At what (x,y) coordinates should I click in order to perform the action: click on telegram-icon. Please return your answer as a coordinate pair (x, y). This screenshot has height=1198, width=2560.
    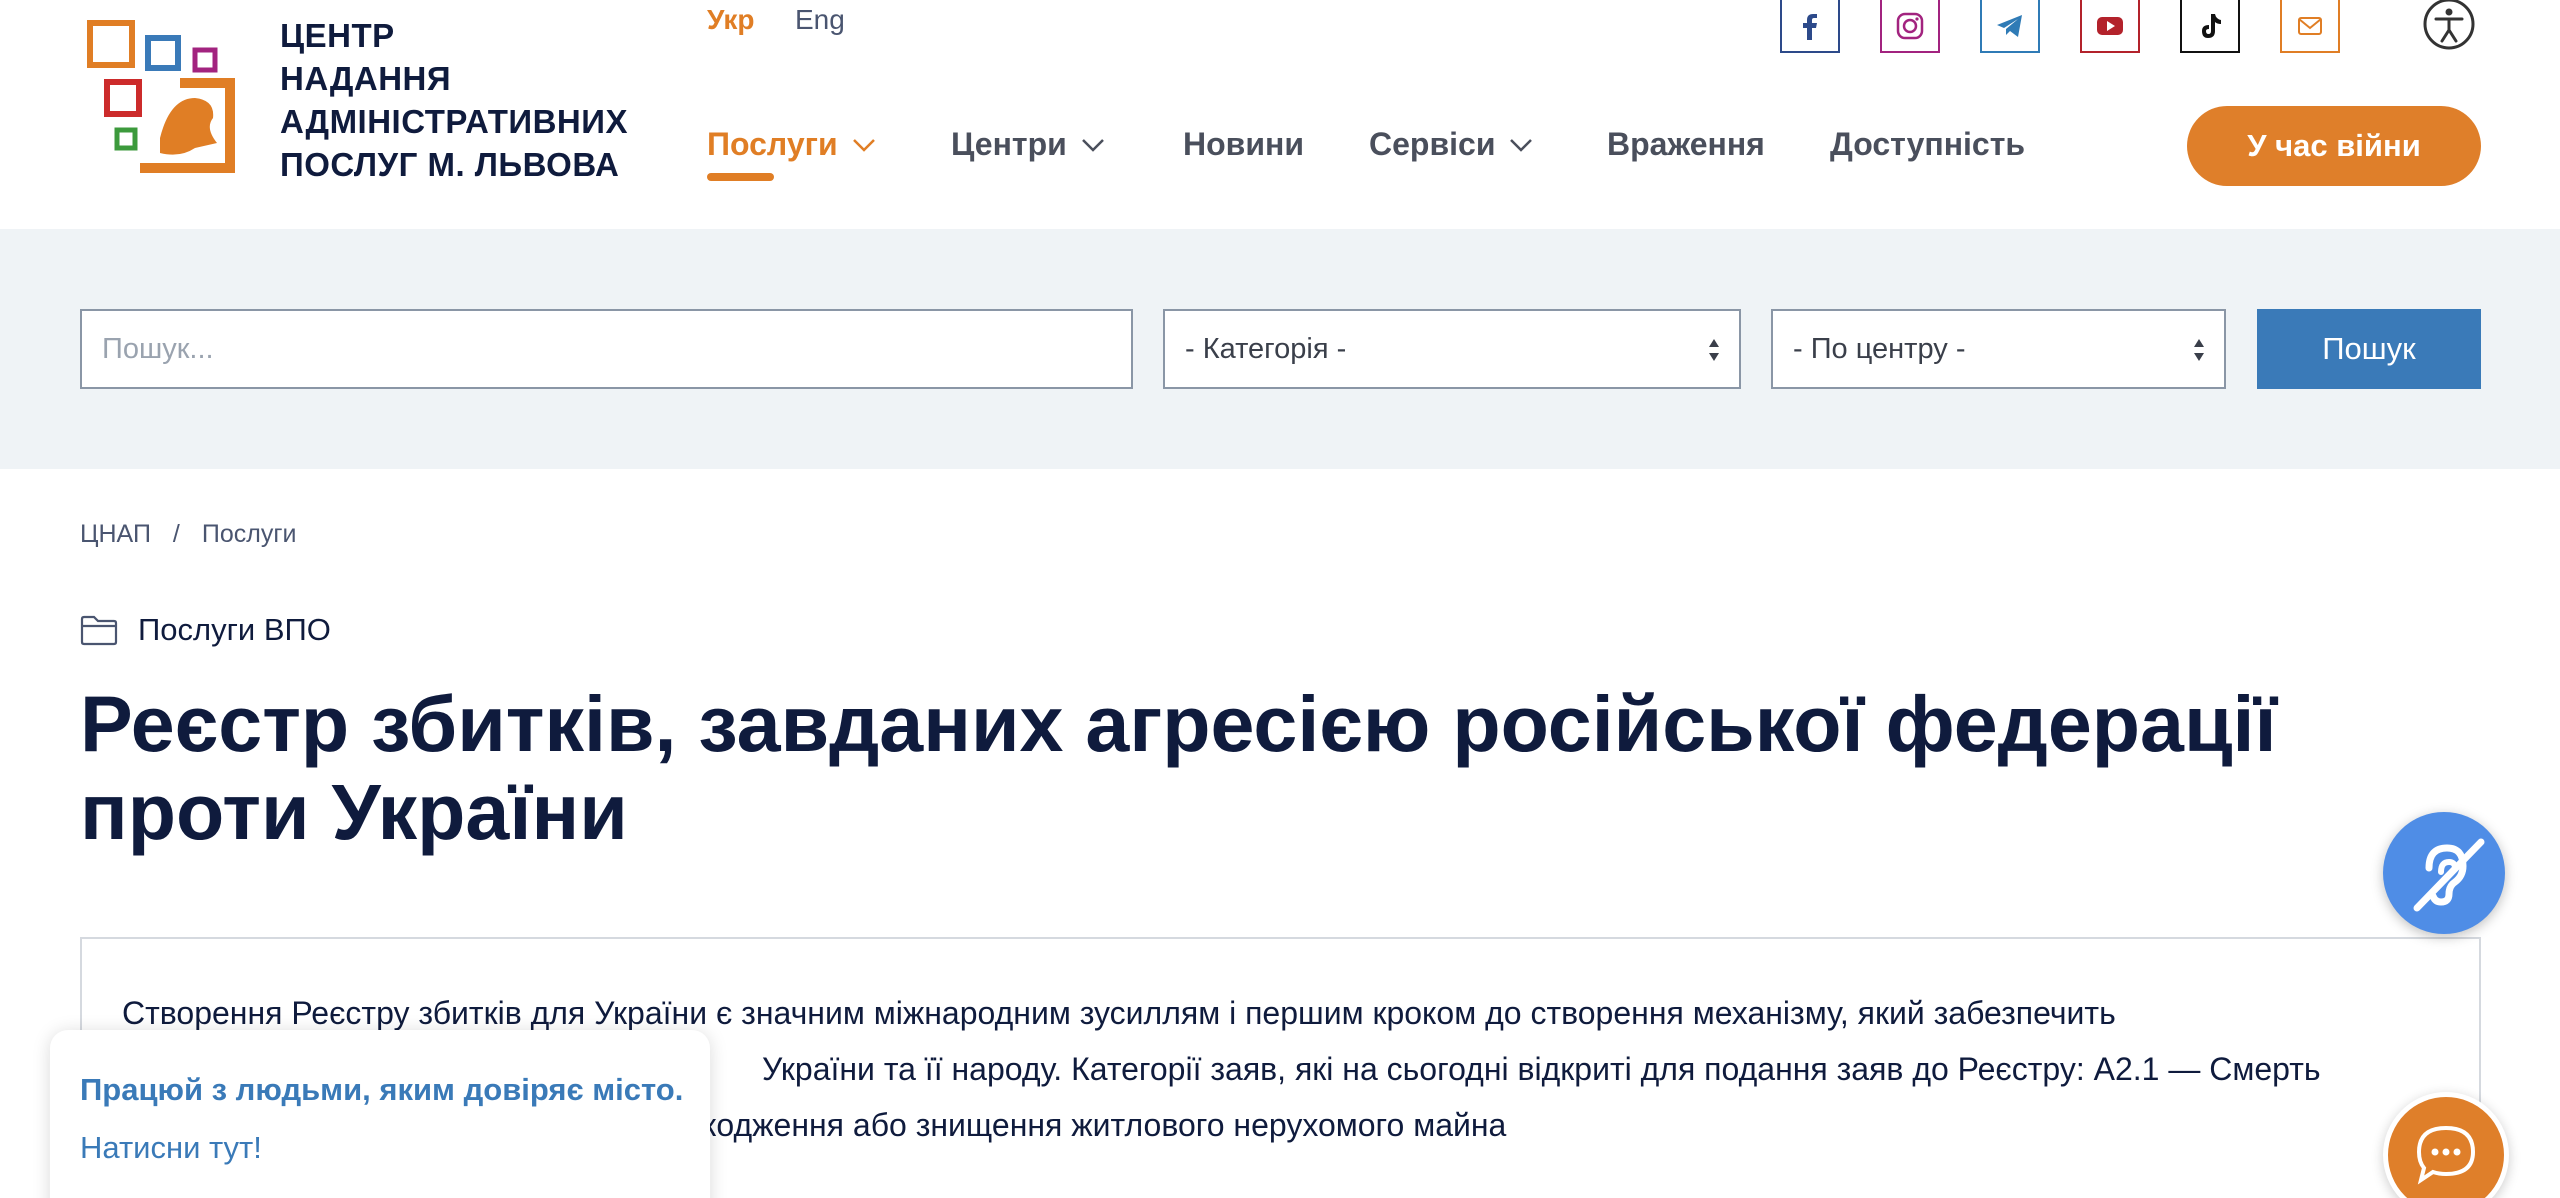
    Looking at the image, I should click on (2009, 25).